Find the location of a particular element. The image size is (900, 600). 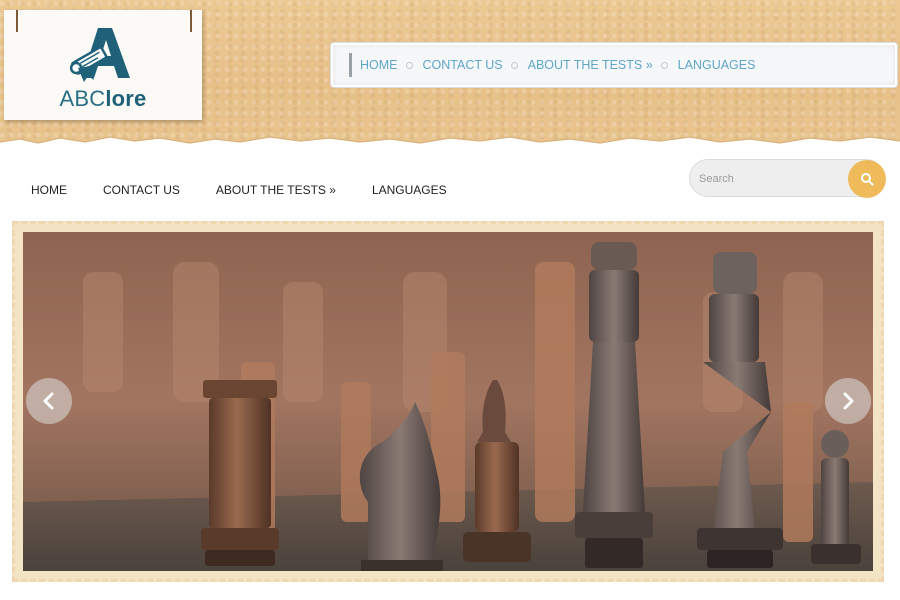

search-button is located at coordinates (867, 179).